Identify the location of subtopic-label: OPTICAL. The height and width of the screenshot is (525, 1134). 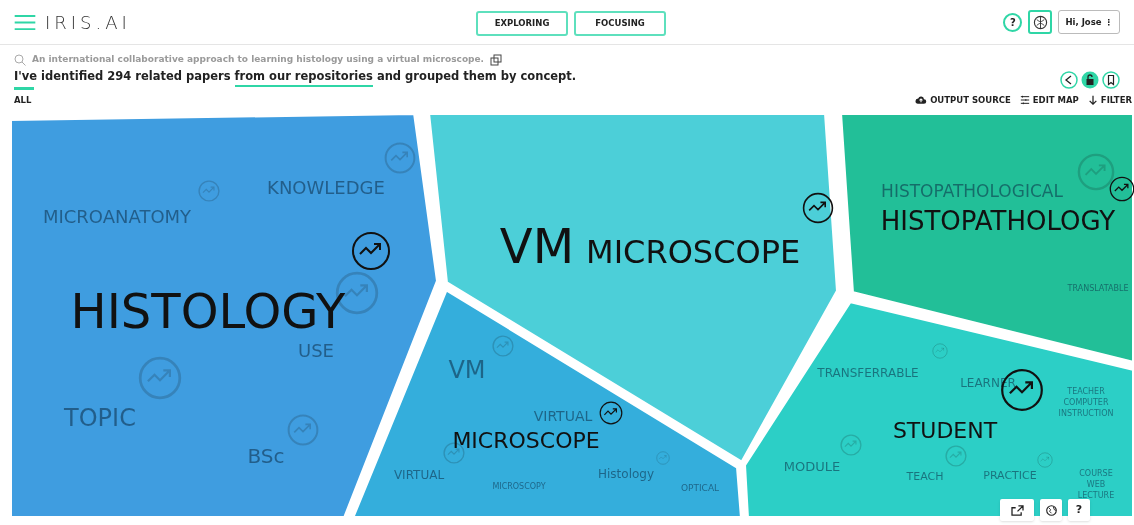
(700, 488).